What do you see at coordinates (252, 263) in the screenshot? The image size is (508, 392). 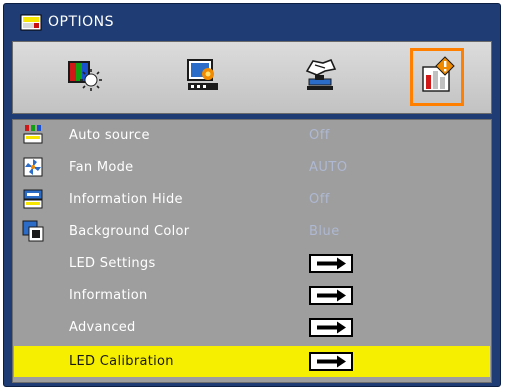 I see `menu-row-led-settings: LED Settings` at bounding box center [252, 263].